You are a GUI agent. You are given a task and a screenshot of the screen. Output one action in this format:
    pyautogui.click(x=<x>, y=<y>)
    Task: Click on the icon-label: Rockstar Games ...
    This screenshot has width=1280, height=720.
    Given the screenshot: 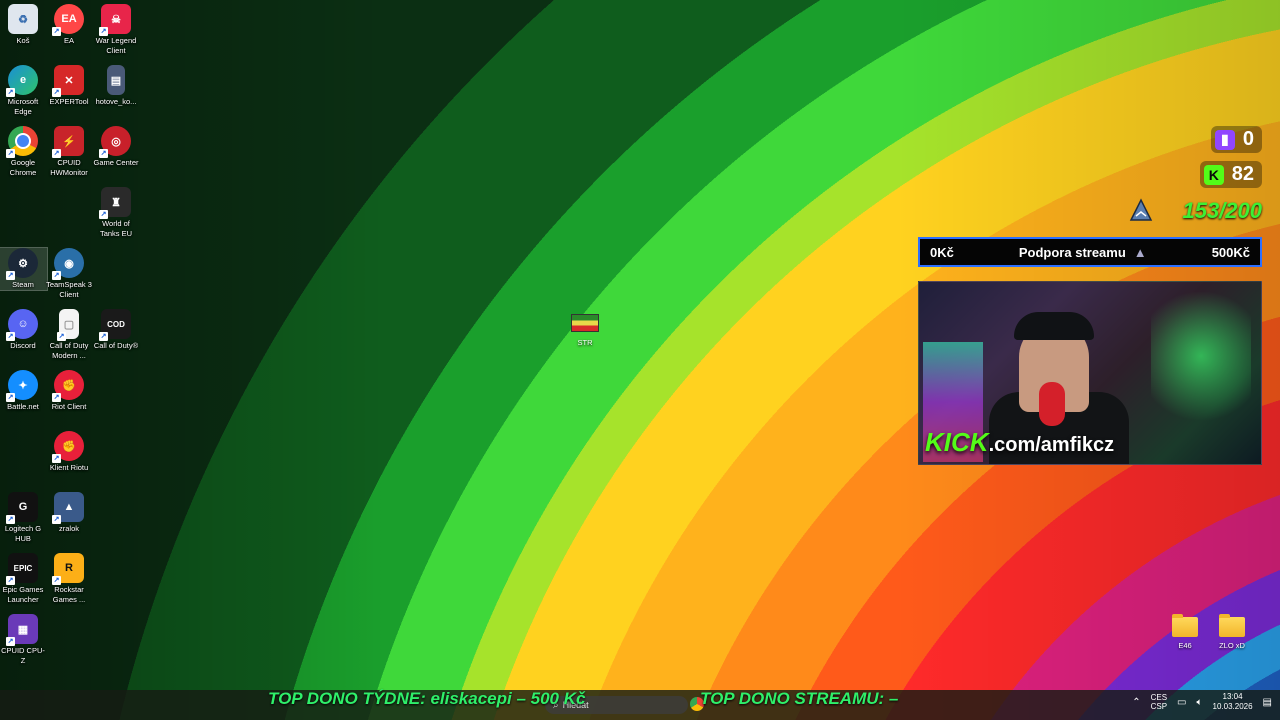 What is the action you would take?
    pyautogui.click(x=69, y=594)
    